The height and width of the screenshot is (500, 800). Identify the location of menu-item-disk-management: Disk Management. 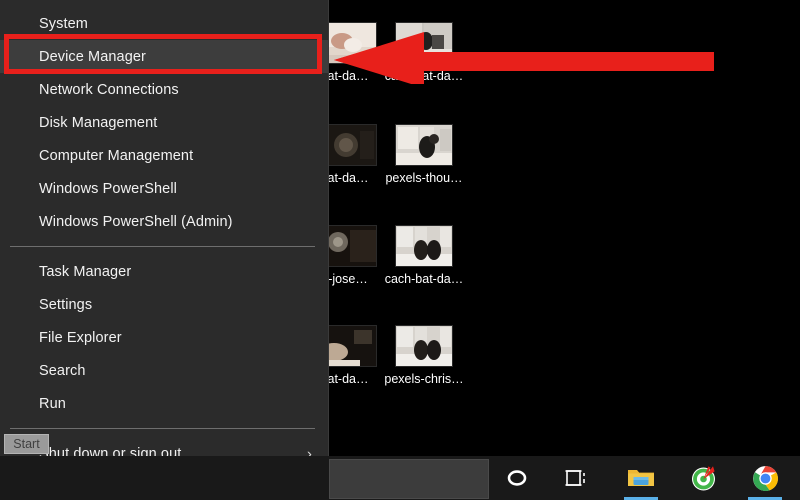
(164, 122).